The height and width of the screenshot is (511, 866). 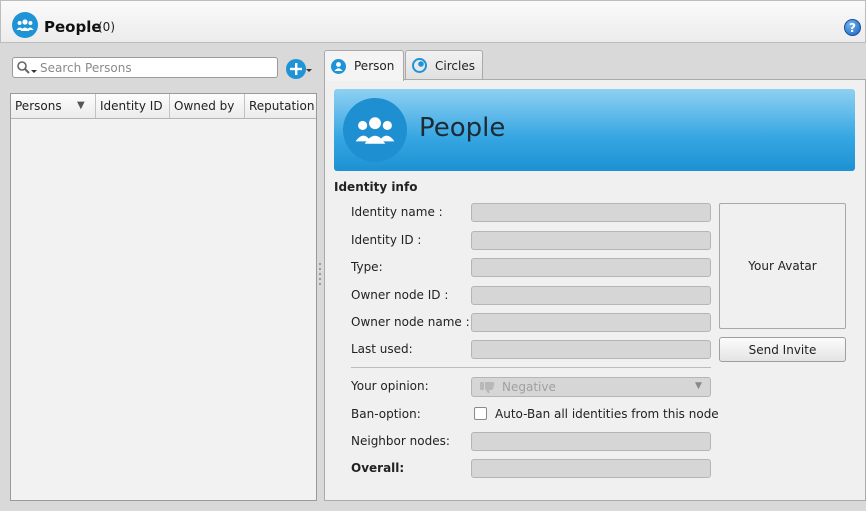 I want to click on person-icon, so click(x=338, y=66).